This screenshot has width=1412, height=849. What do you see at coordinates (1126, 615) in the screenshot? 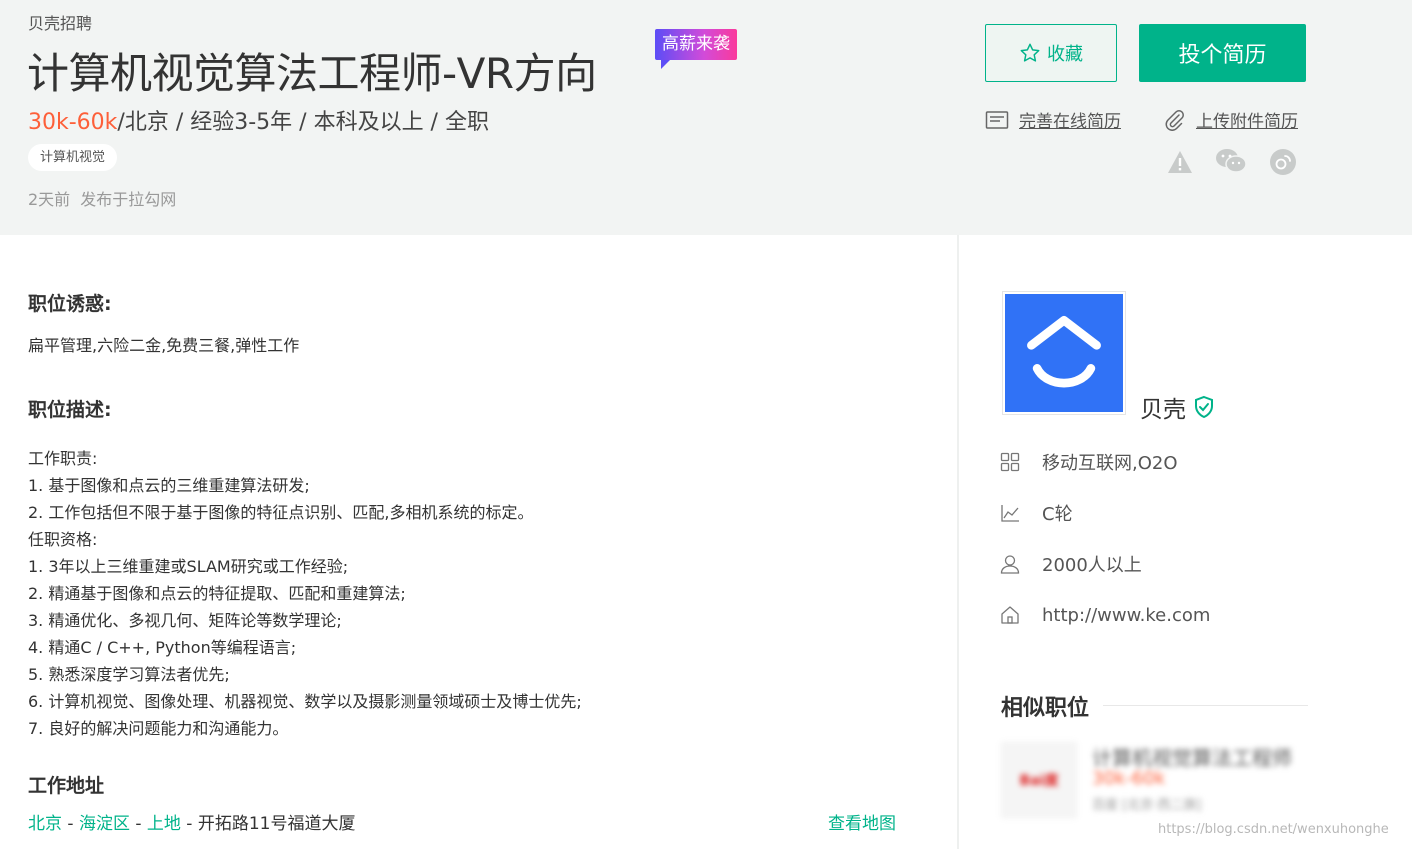
I see `website-text: http://www.ke.com` at bounding box center [1126, 615].